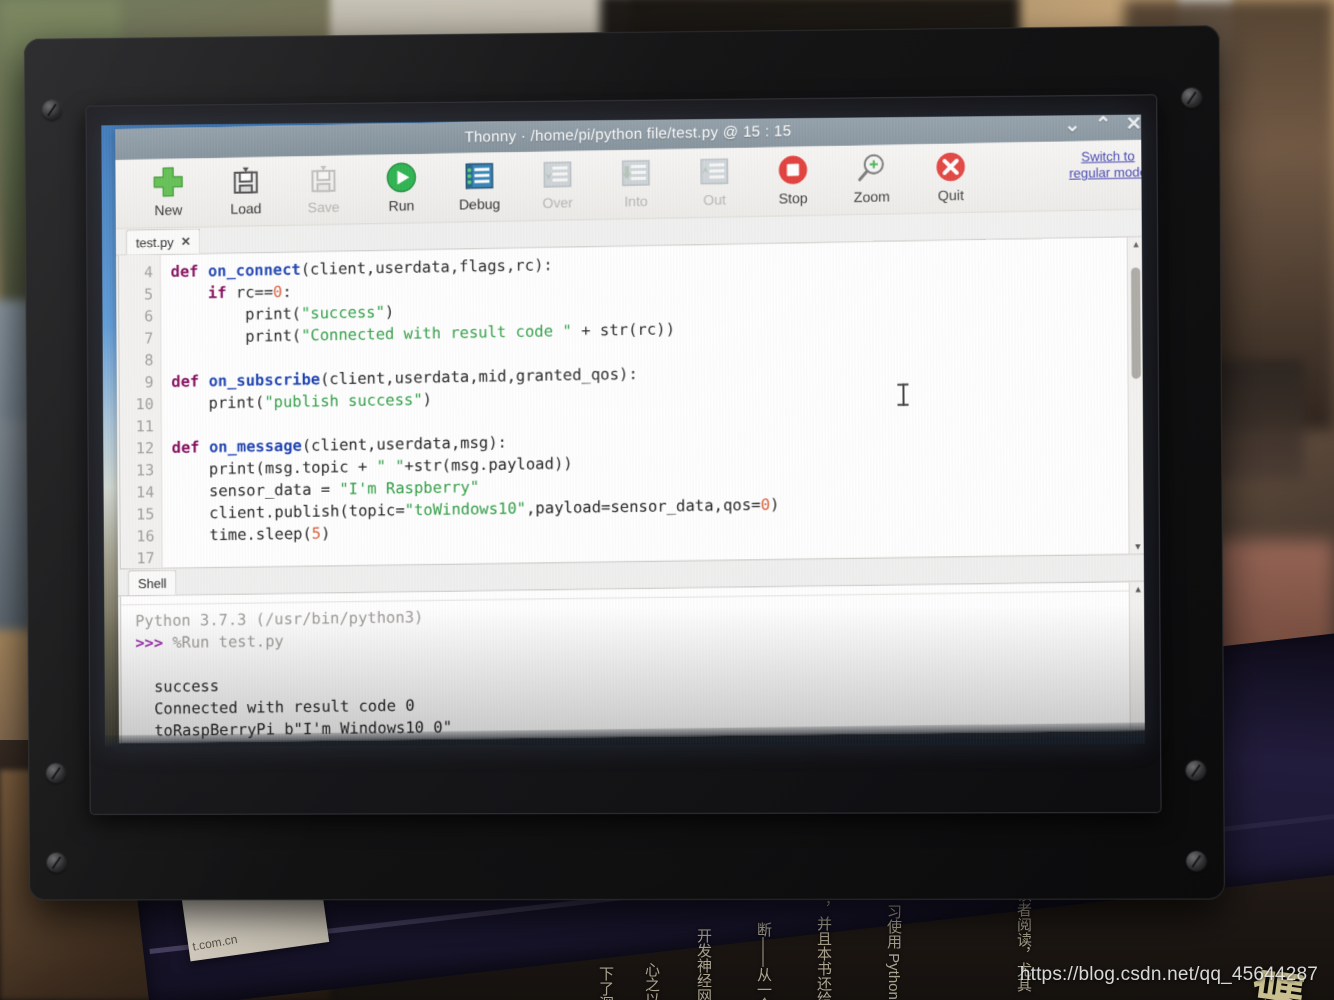 Image resolution: width=1334 pixels, height=1000 pixels. I want to click on step-out-icon, so click(713, 171).